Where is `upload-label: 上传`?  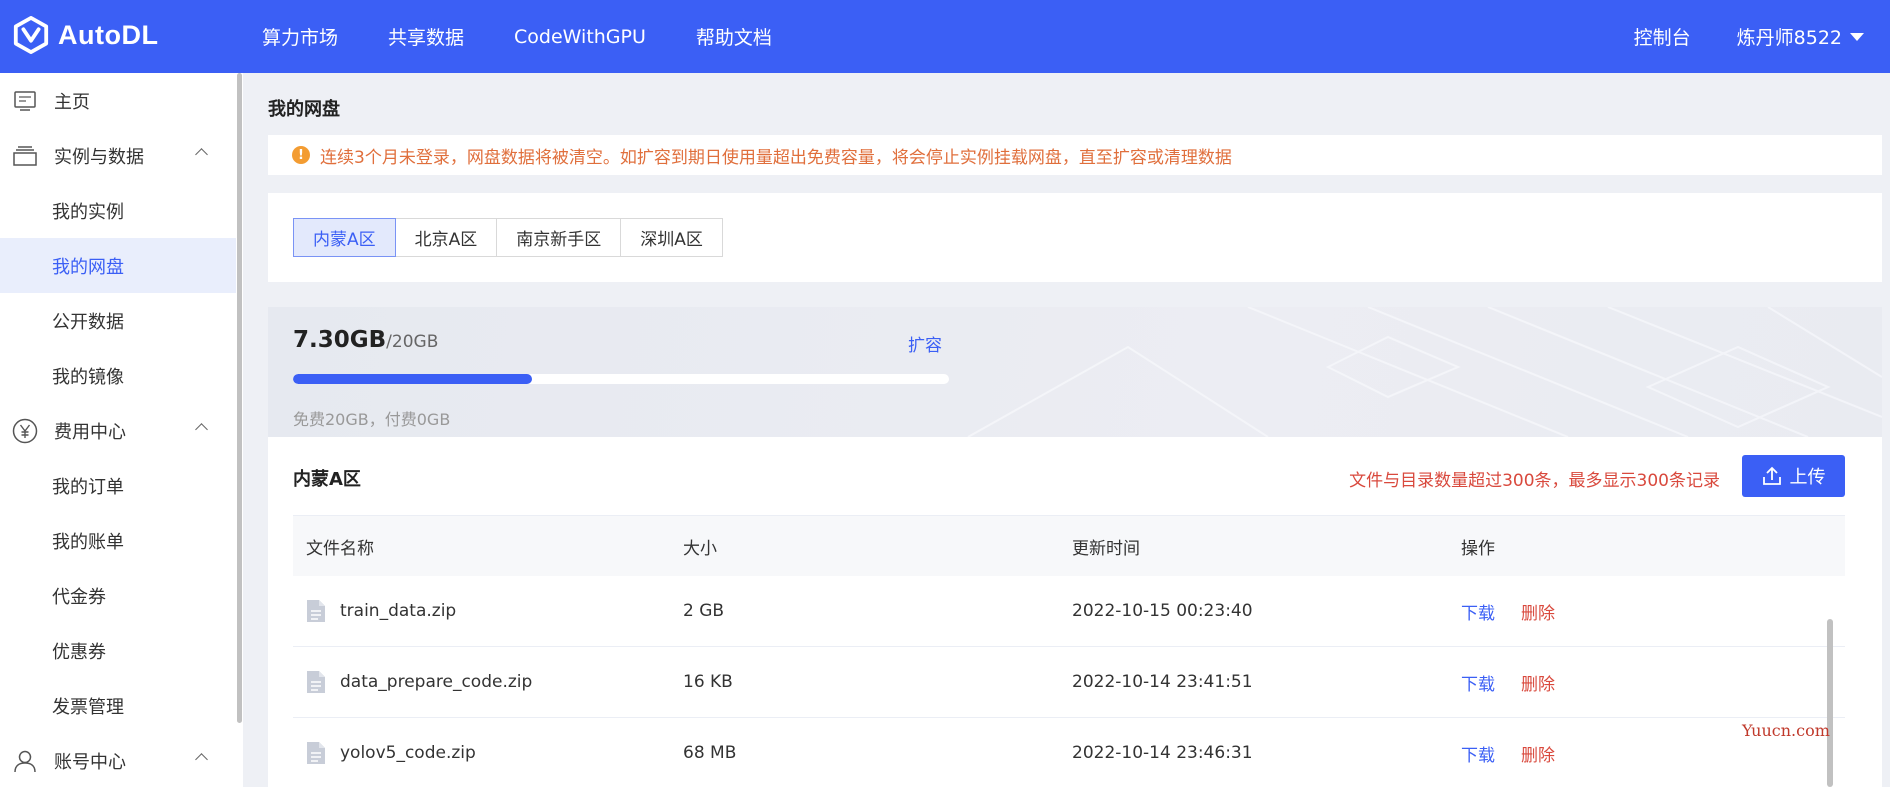
upload-label: 上传 is located at coordinates (1807, 477).